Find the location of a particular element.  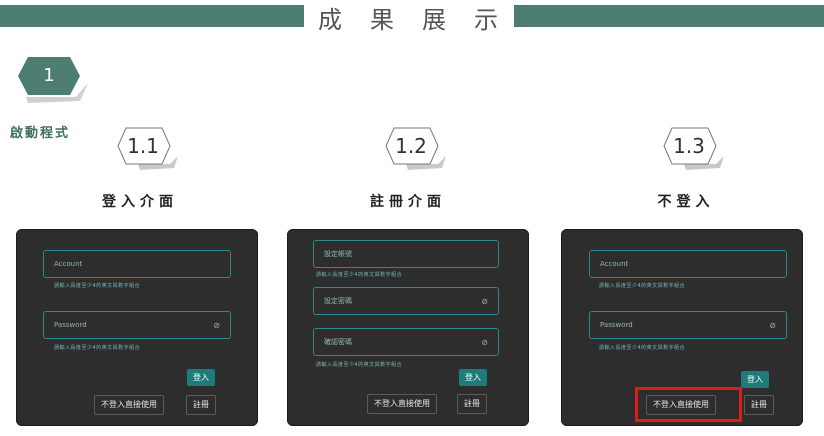

title-char: 果 is located at coordinates (383, 19).